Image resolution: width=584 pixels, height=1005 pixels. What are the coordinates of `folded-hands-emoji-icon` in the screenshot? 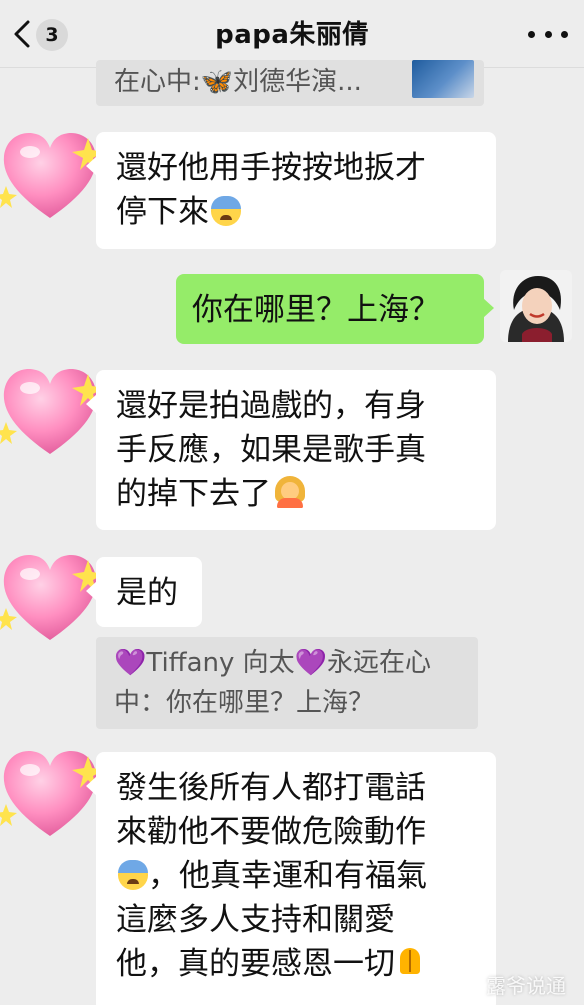 It's located at (410, 962).